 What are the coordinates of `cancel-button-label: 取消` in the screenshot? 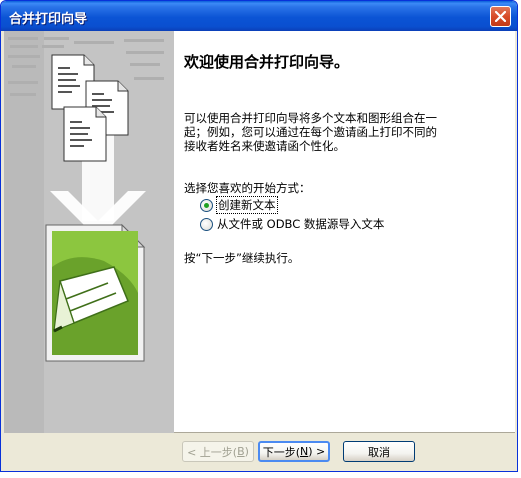 It's located at (379, 452).